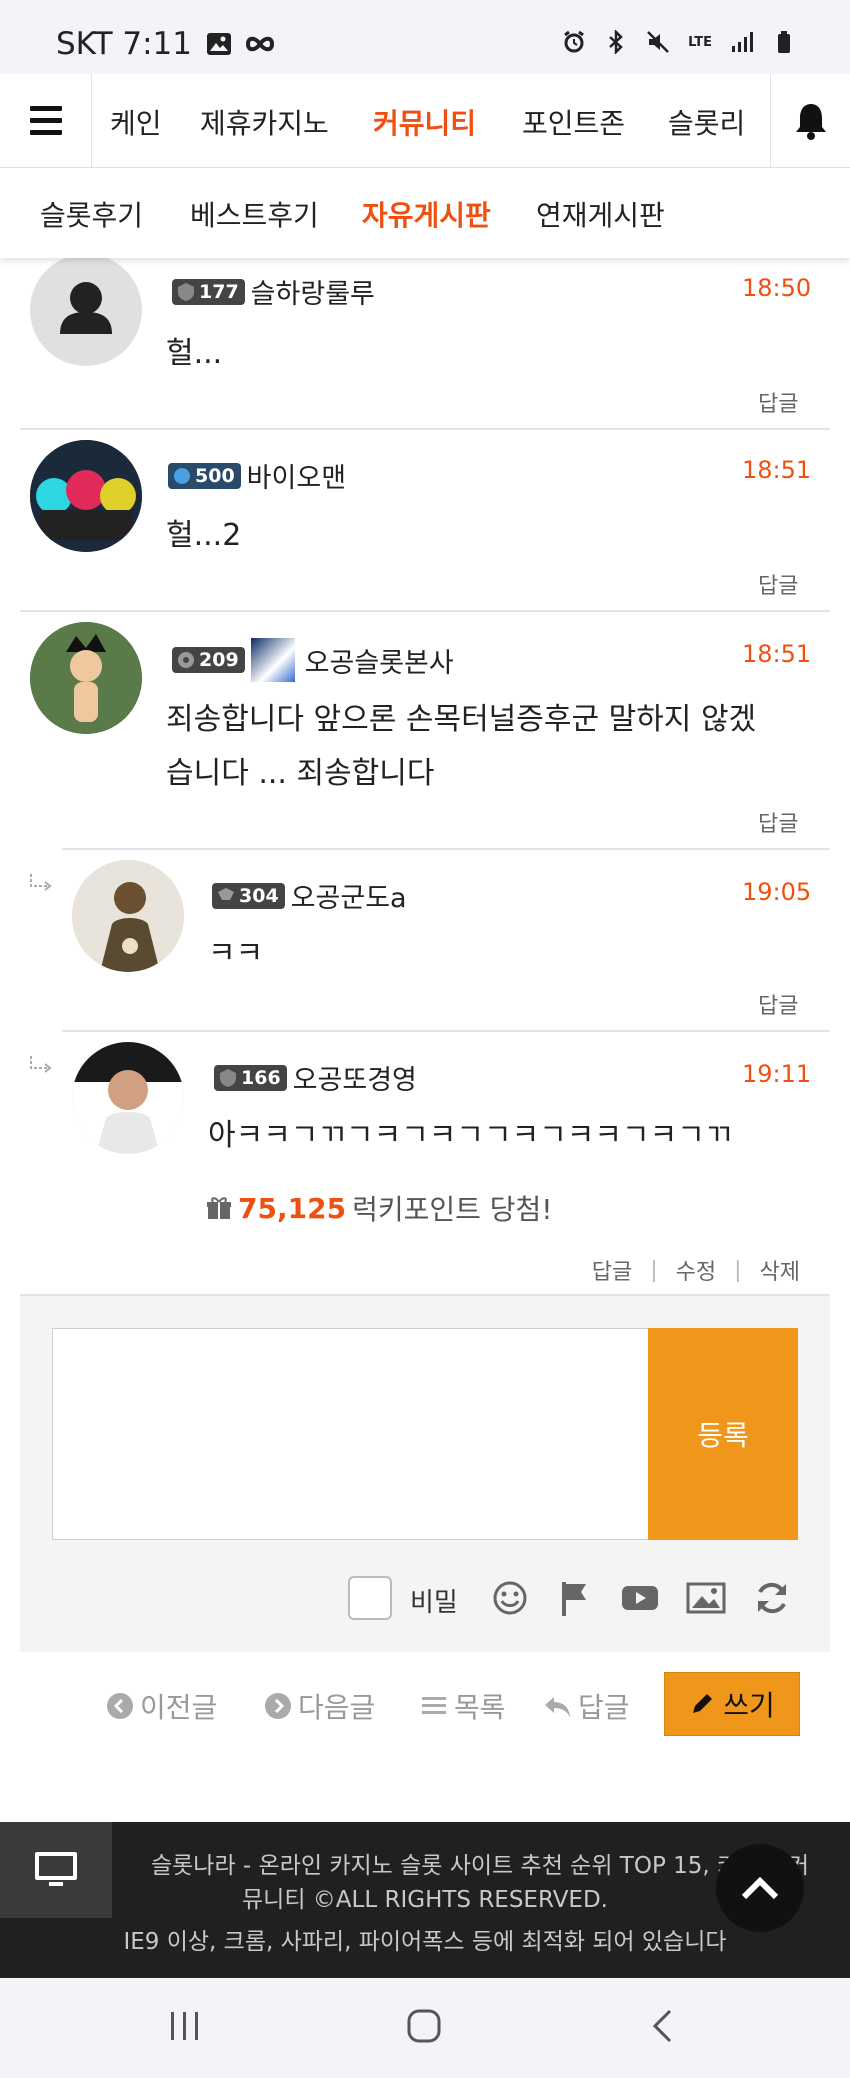 This screenshot has width=850, height=2078. What do you see at coordinates (208, 291) in the screenshot?
I see `level-badge: 177` at bounding box center [208, 291].